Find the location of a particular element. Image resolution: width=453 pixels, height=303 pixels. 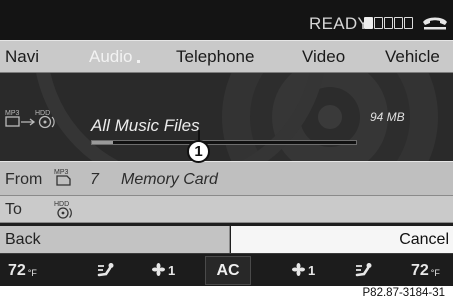

climate-bar: 72 °F 1 AC 1 72 °F is located at coordinates (226, 269).